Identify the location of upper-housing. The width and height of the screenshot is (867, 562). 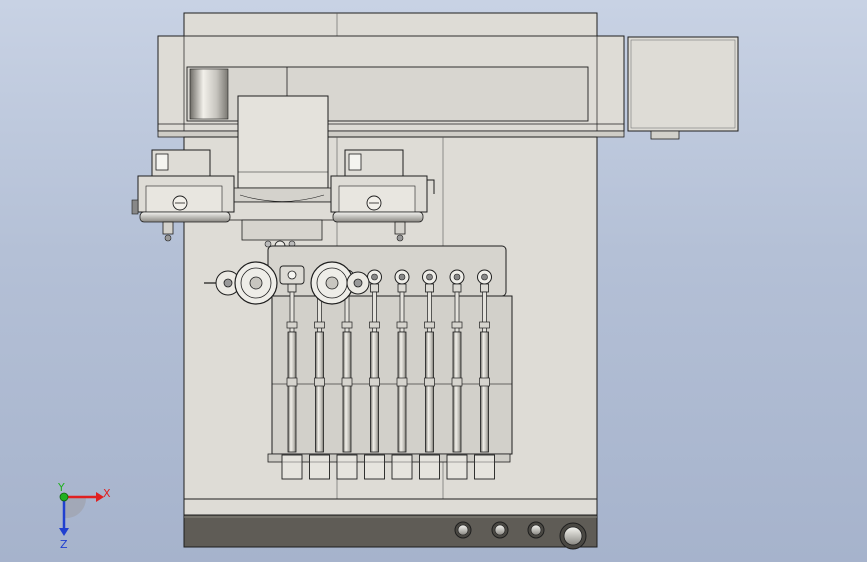
(391, 86).